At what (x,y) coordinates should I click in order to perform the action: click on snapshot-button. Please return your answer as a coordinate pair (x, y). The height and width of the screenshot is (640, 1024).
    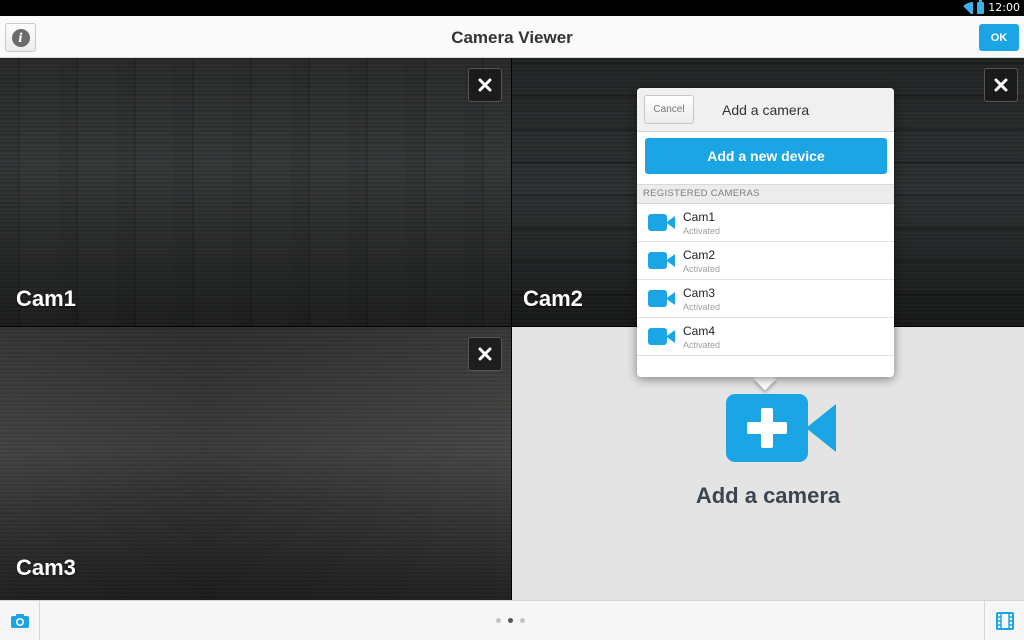
    Looking at the image, I should click on (20, 620).